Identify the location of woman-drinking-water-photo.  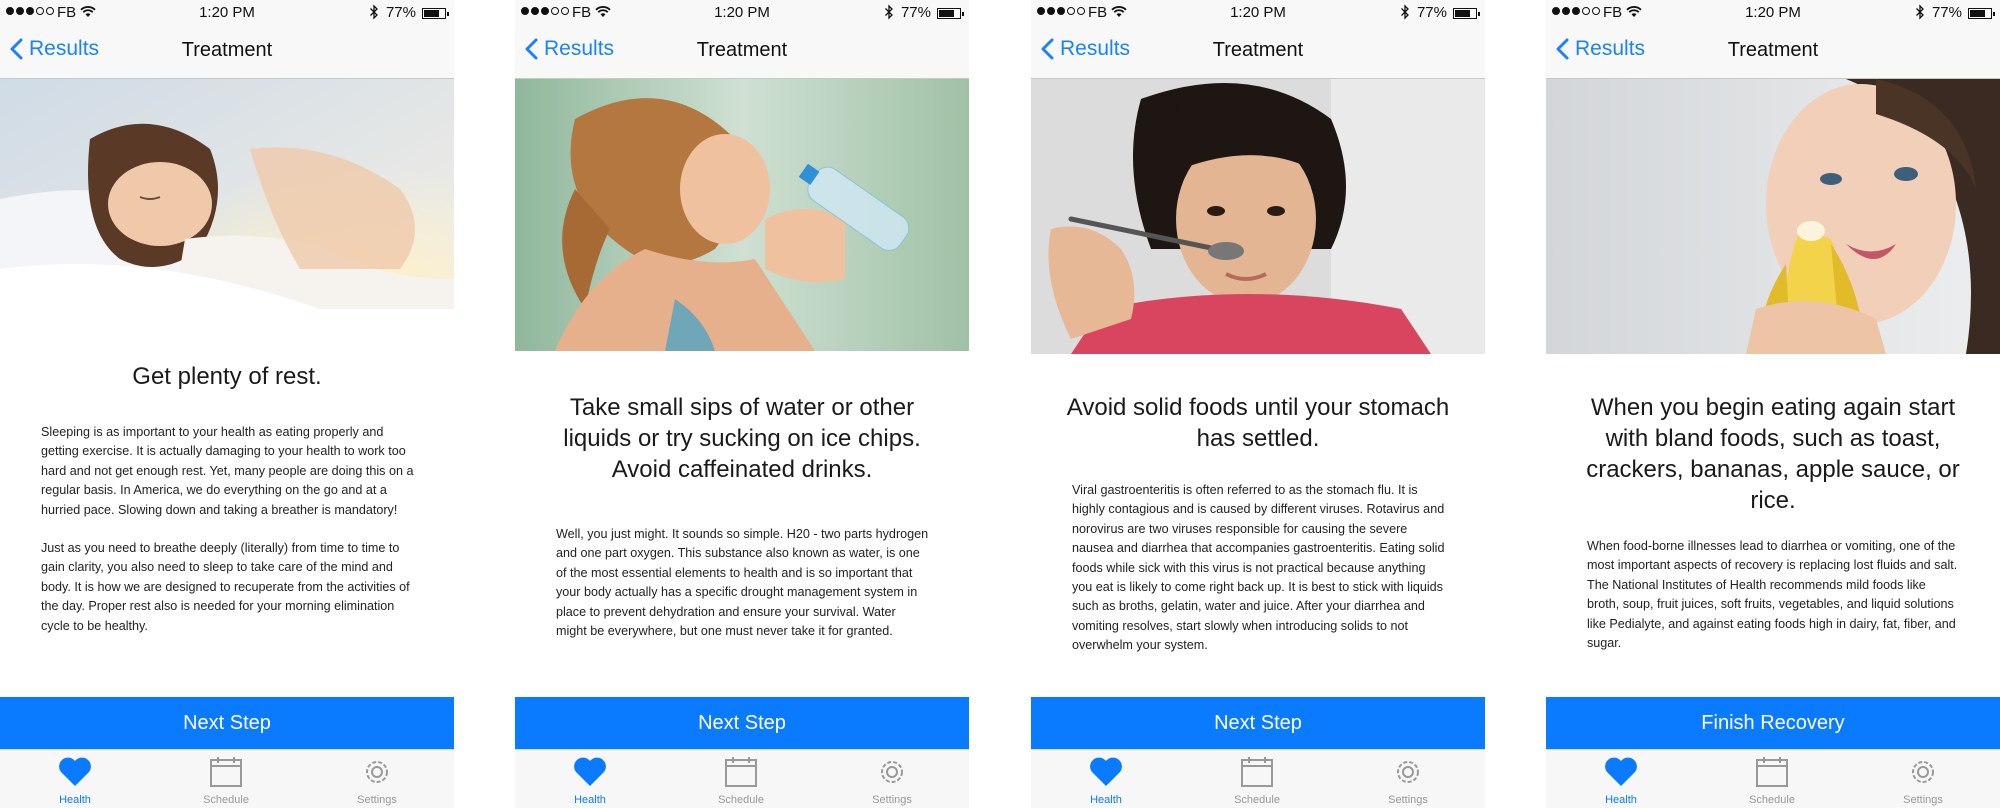
(742, 215).